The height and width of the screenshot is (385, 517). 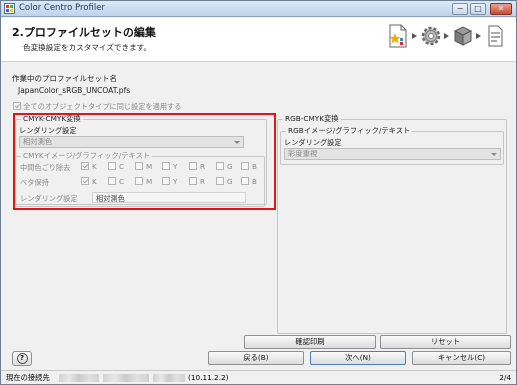 I want to click on help-button: ?, so click(x=22, y=358).